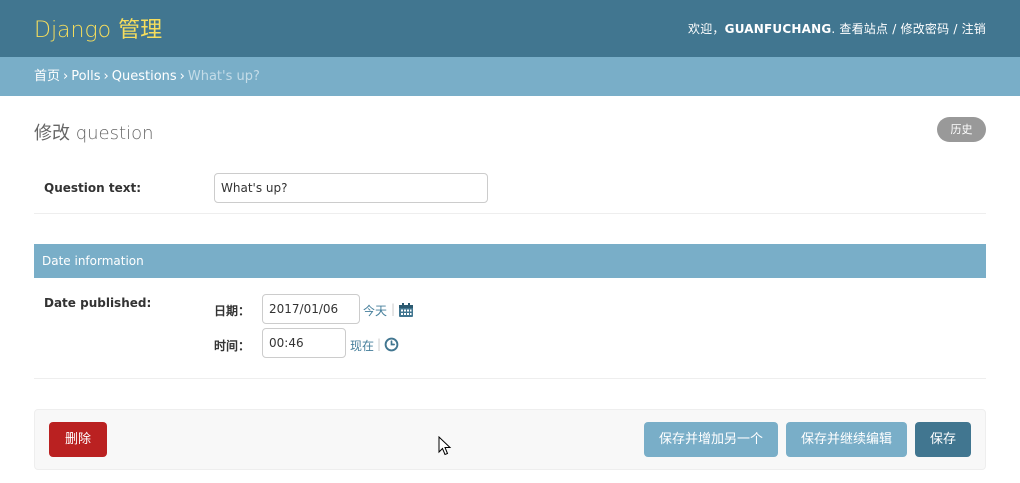 This screenshot has height=483, width=1020. I want to click on clock-icon, so click(391, 346).